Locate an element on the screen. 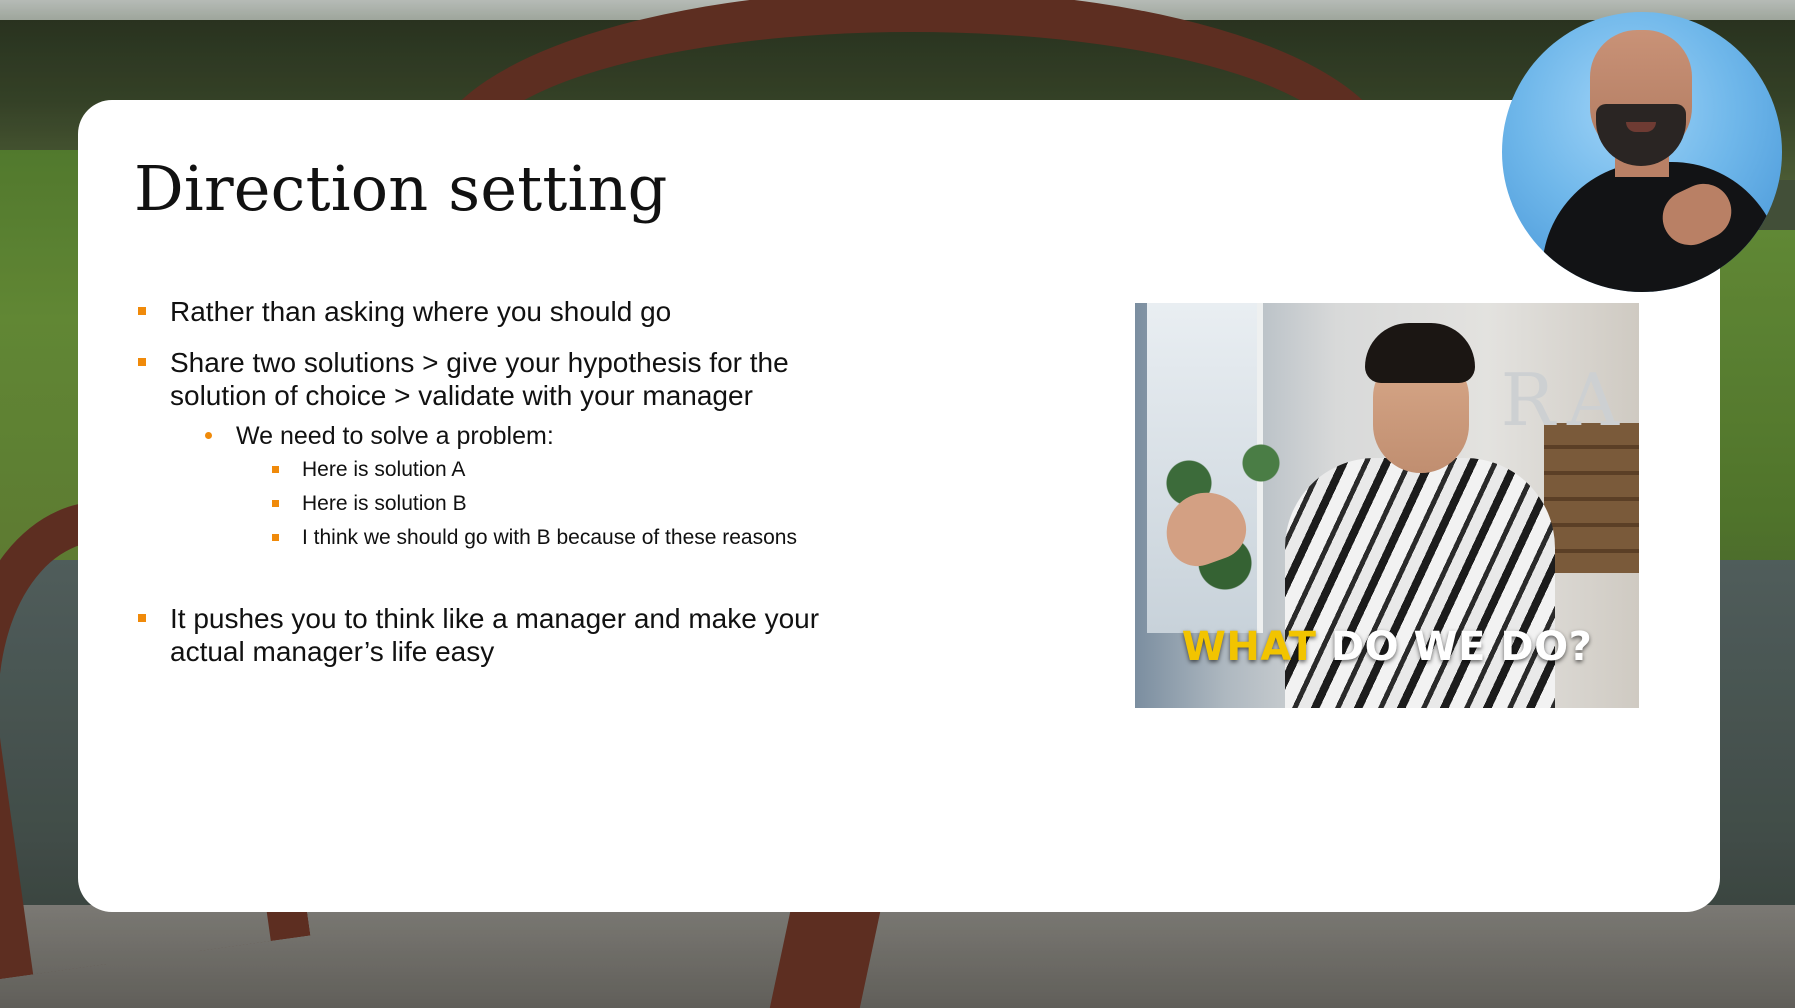  meme-image: RA WHAT DO WE DO? is located at coordinates (1387, 505).